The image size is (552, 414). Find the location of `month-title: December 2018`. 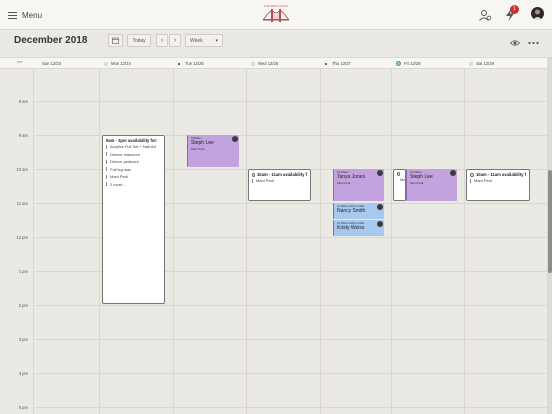

month-title: December 2018 is located at coordinates (51, 40).